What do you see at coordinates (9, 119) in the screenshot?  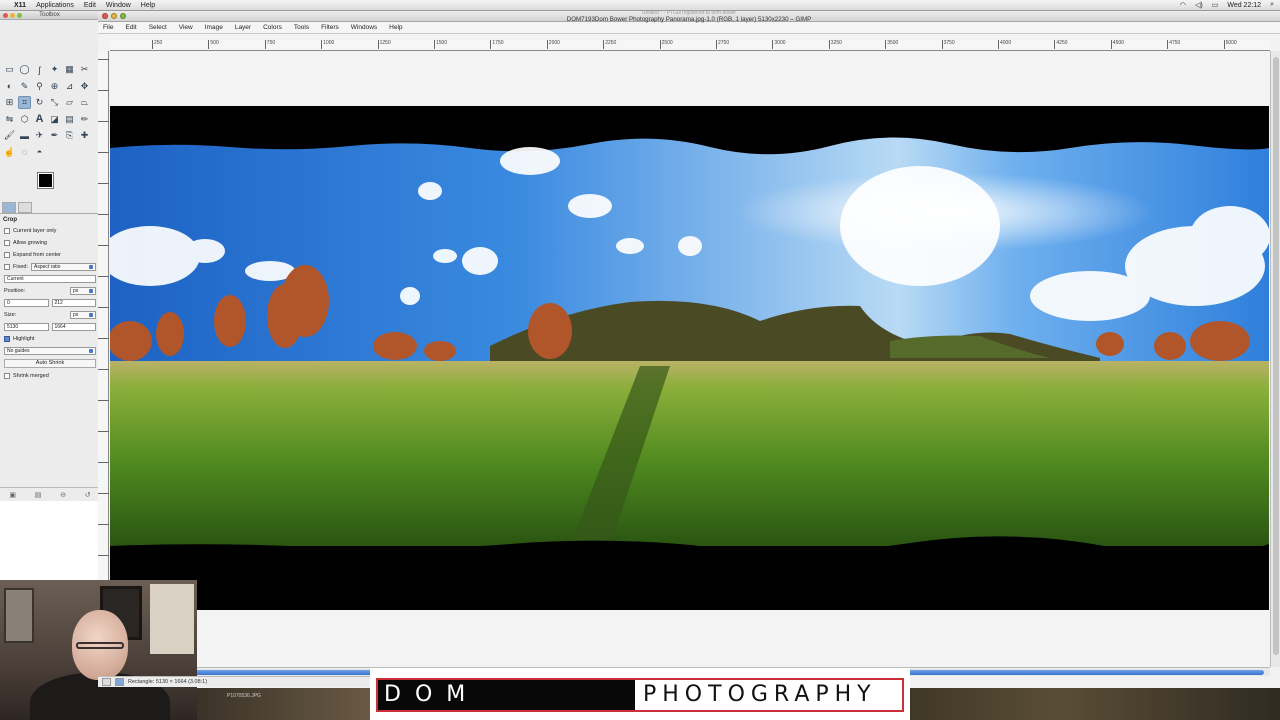 I see `flip-icon: ⇋` at bounding box center [9, 119].